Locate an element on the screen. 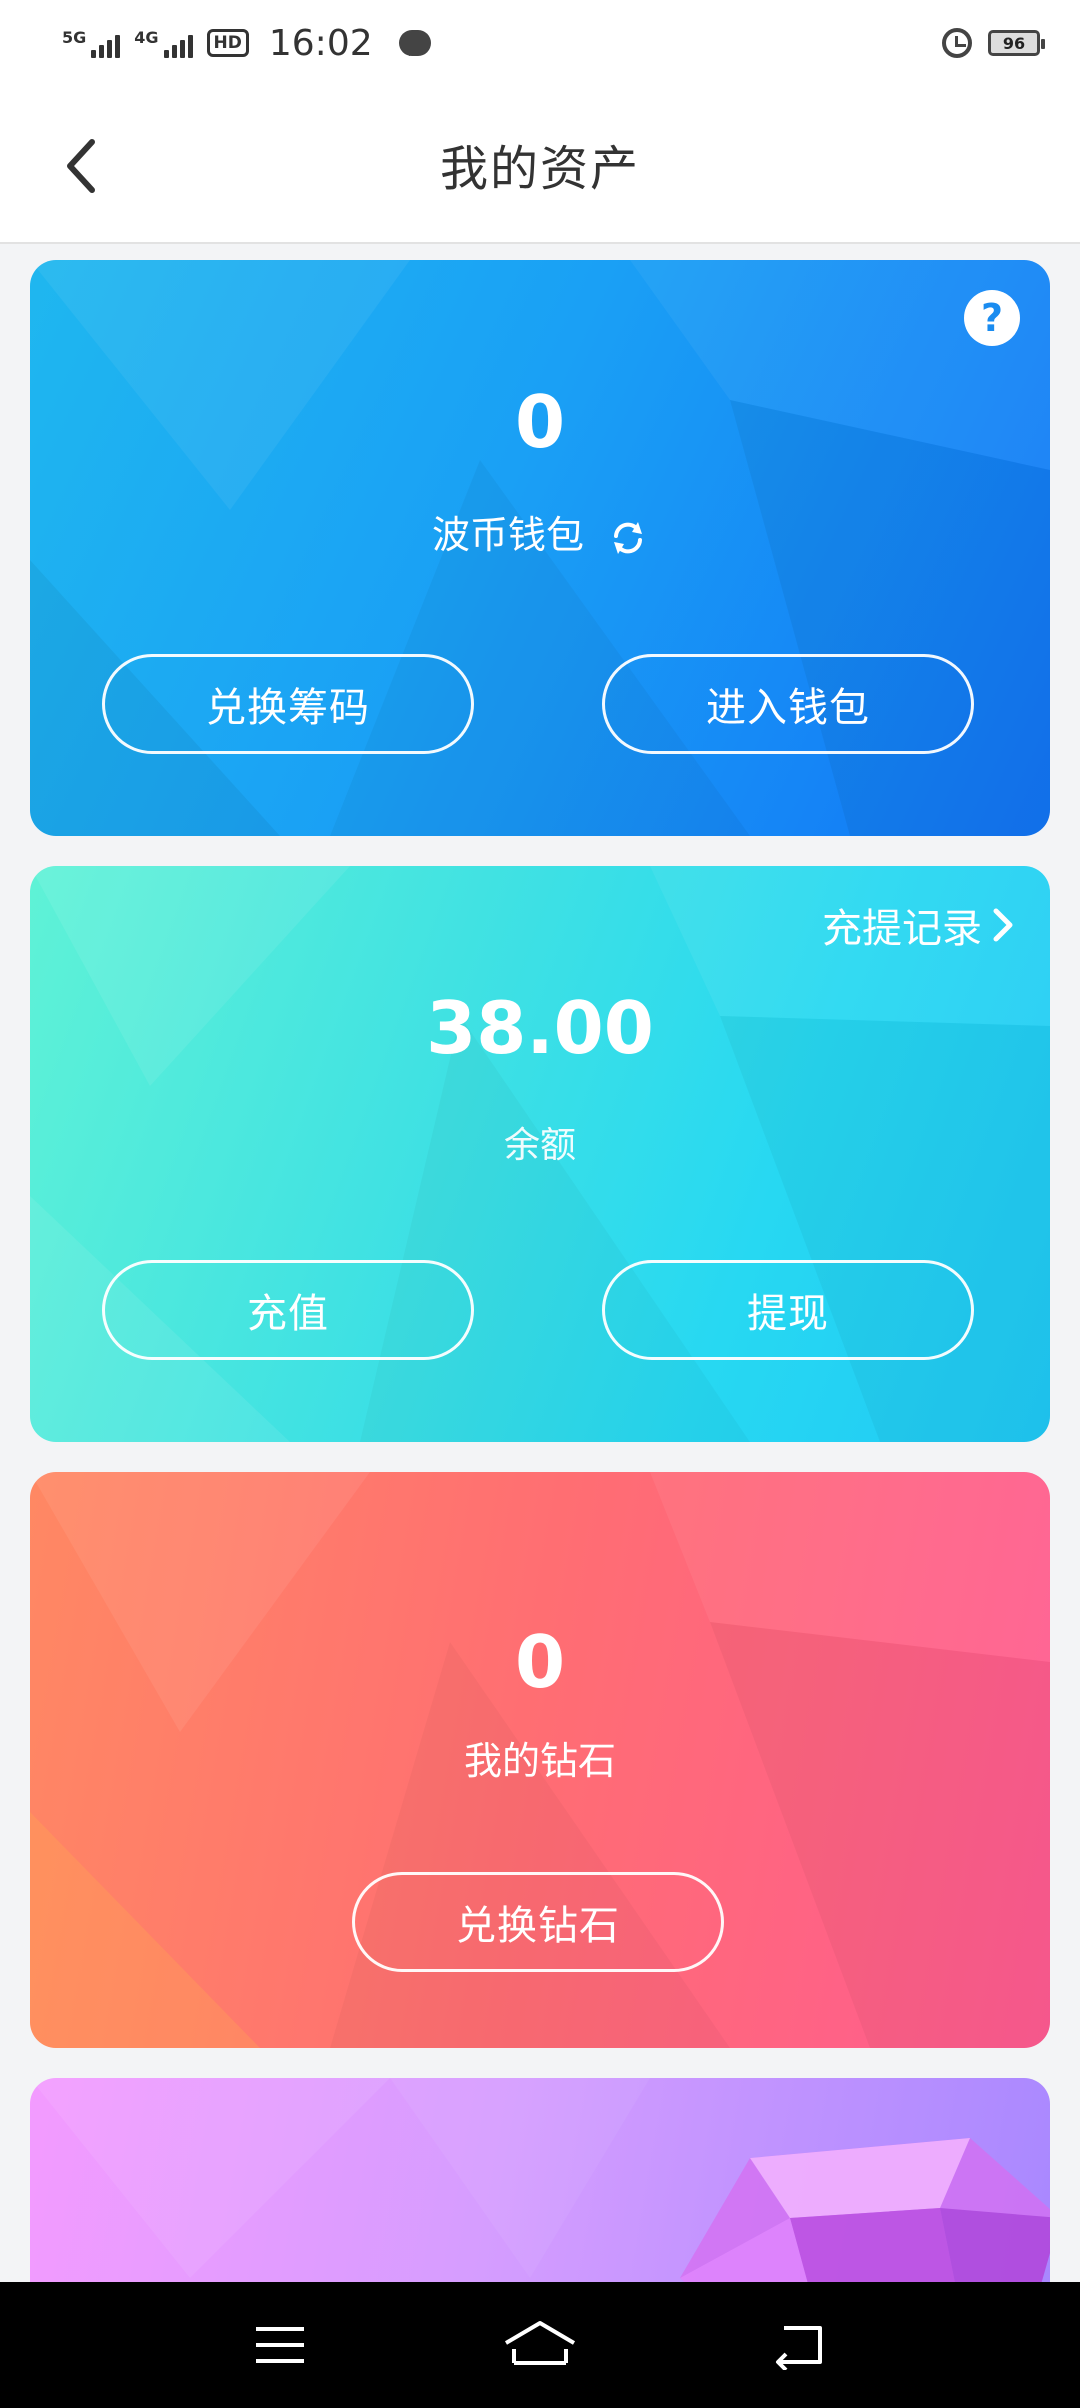 This screenshot has width=1080, height=2408. exchange-chips-button: 兑换筹码 is located at coordinates (288, 704).